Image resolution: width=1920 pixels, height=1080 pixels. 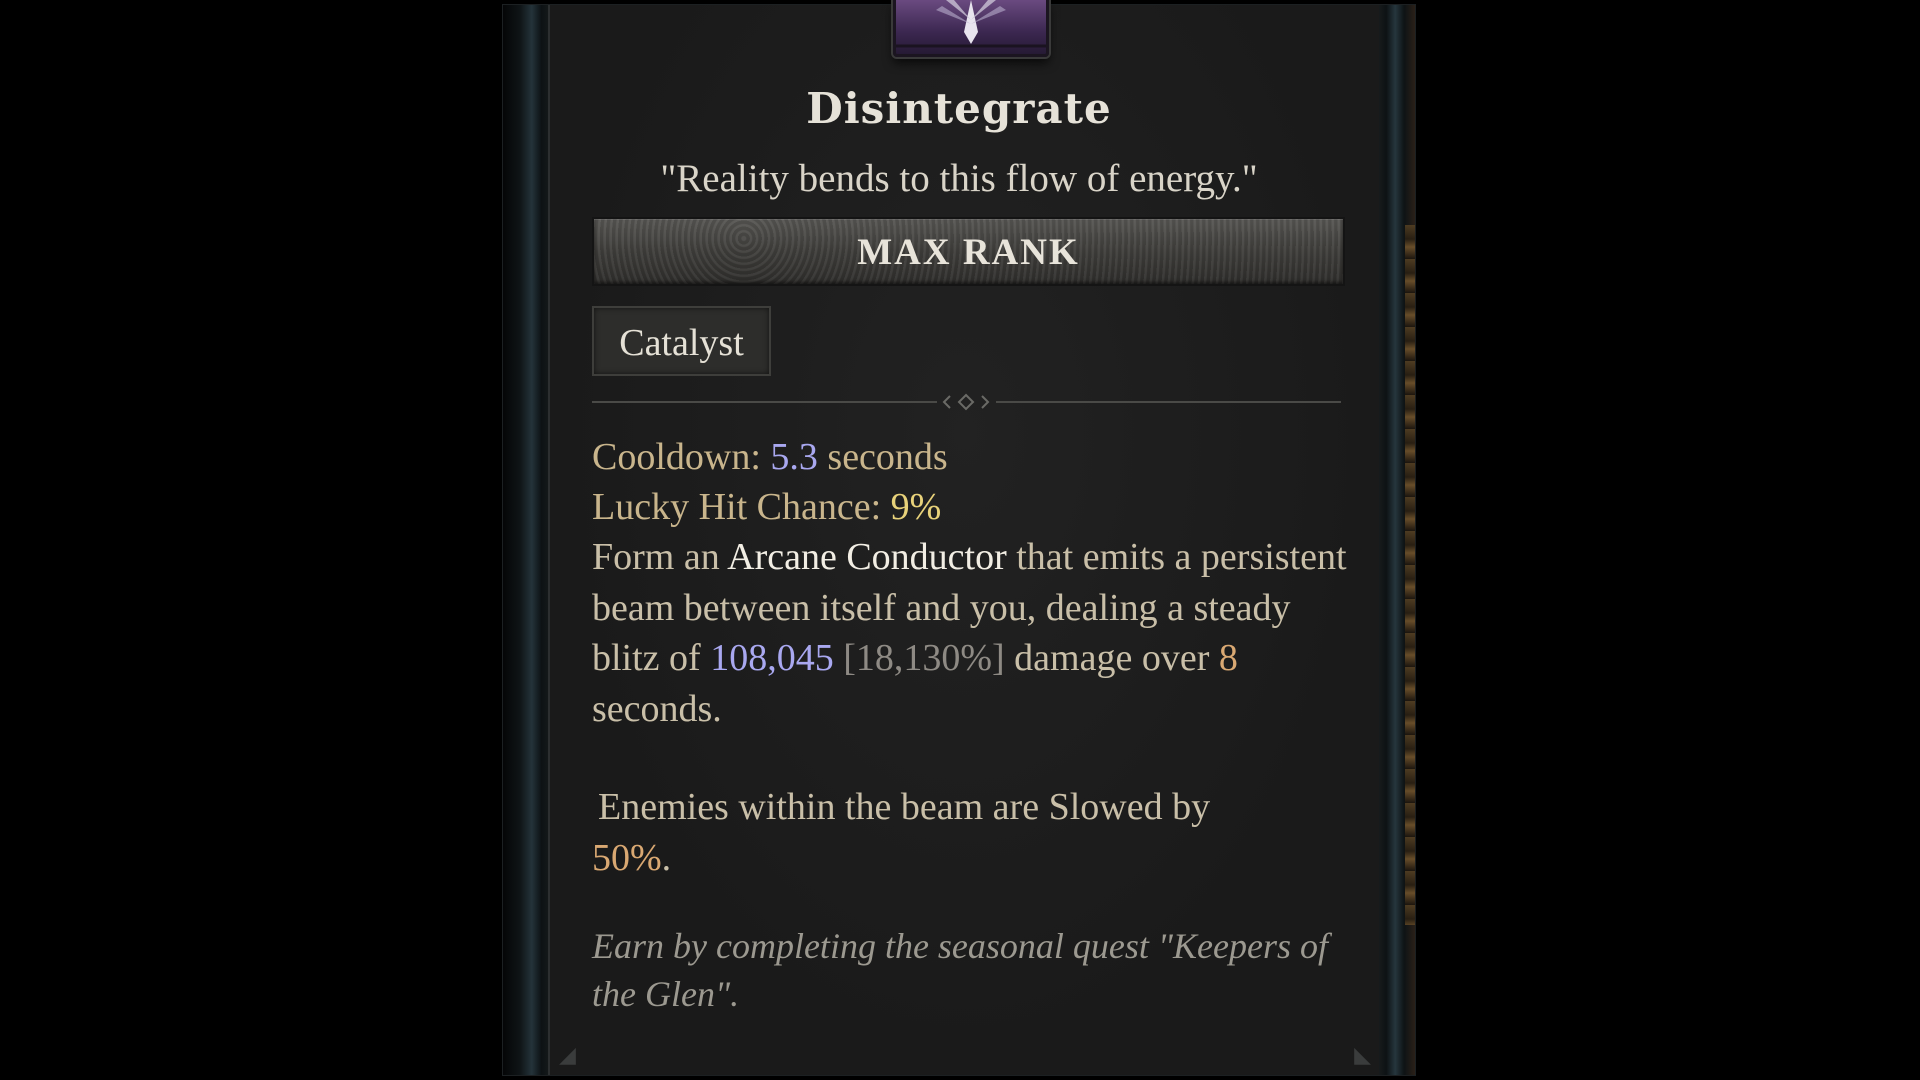 What do you see at coordinates (972, 507) in the screenshot?
I see `lucky-hit-stat: Lucky Hit Chance: 9%` at bounding box center [972, 507].